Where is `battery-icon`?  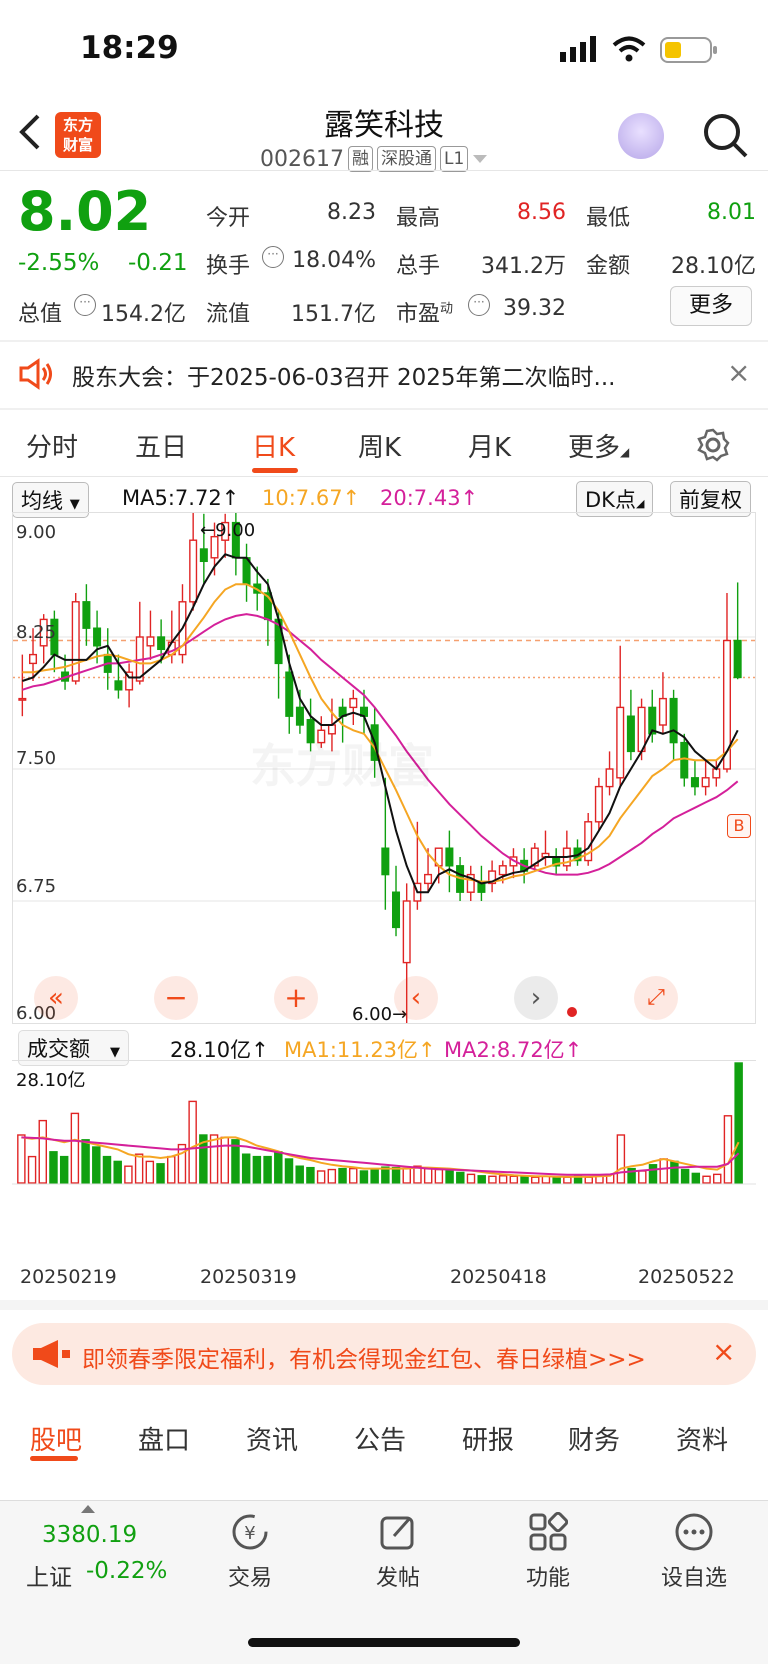
battery-icon is located at coordinates (688, 50).